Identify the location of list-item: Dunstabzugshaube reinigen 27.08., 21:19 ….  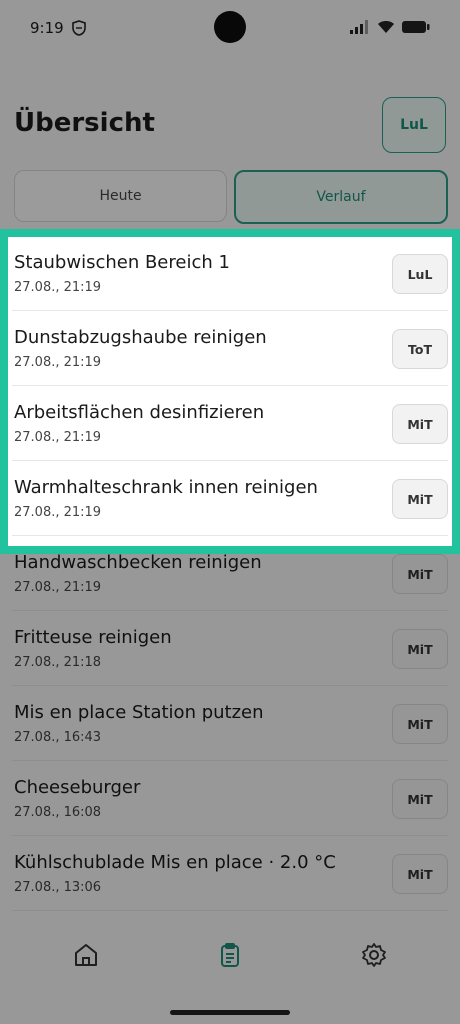
(230, 348).